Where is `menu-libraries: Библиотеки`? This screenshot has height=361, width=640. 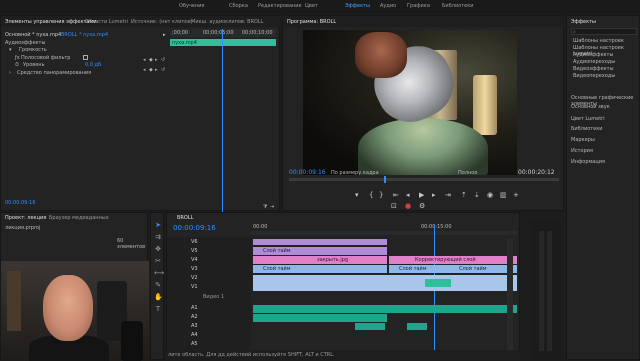 menu-libraries: Библиотеки is located at coordinates (587, 129).